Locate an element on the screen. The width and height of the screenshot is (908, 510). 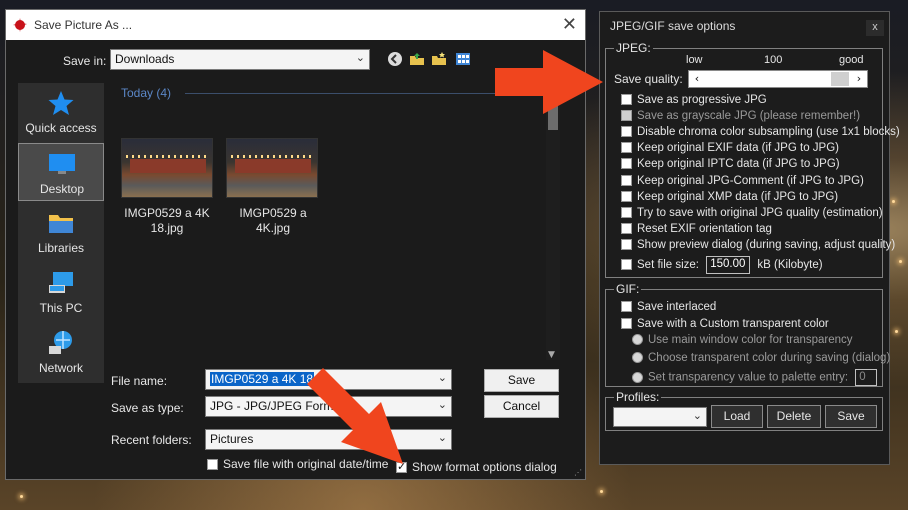
resize-grip-icon: ⋰ is located at coordinates (578, 472).